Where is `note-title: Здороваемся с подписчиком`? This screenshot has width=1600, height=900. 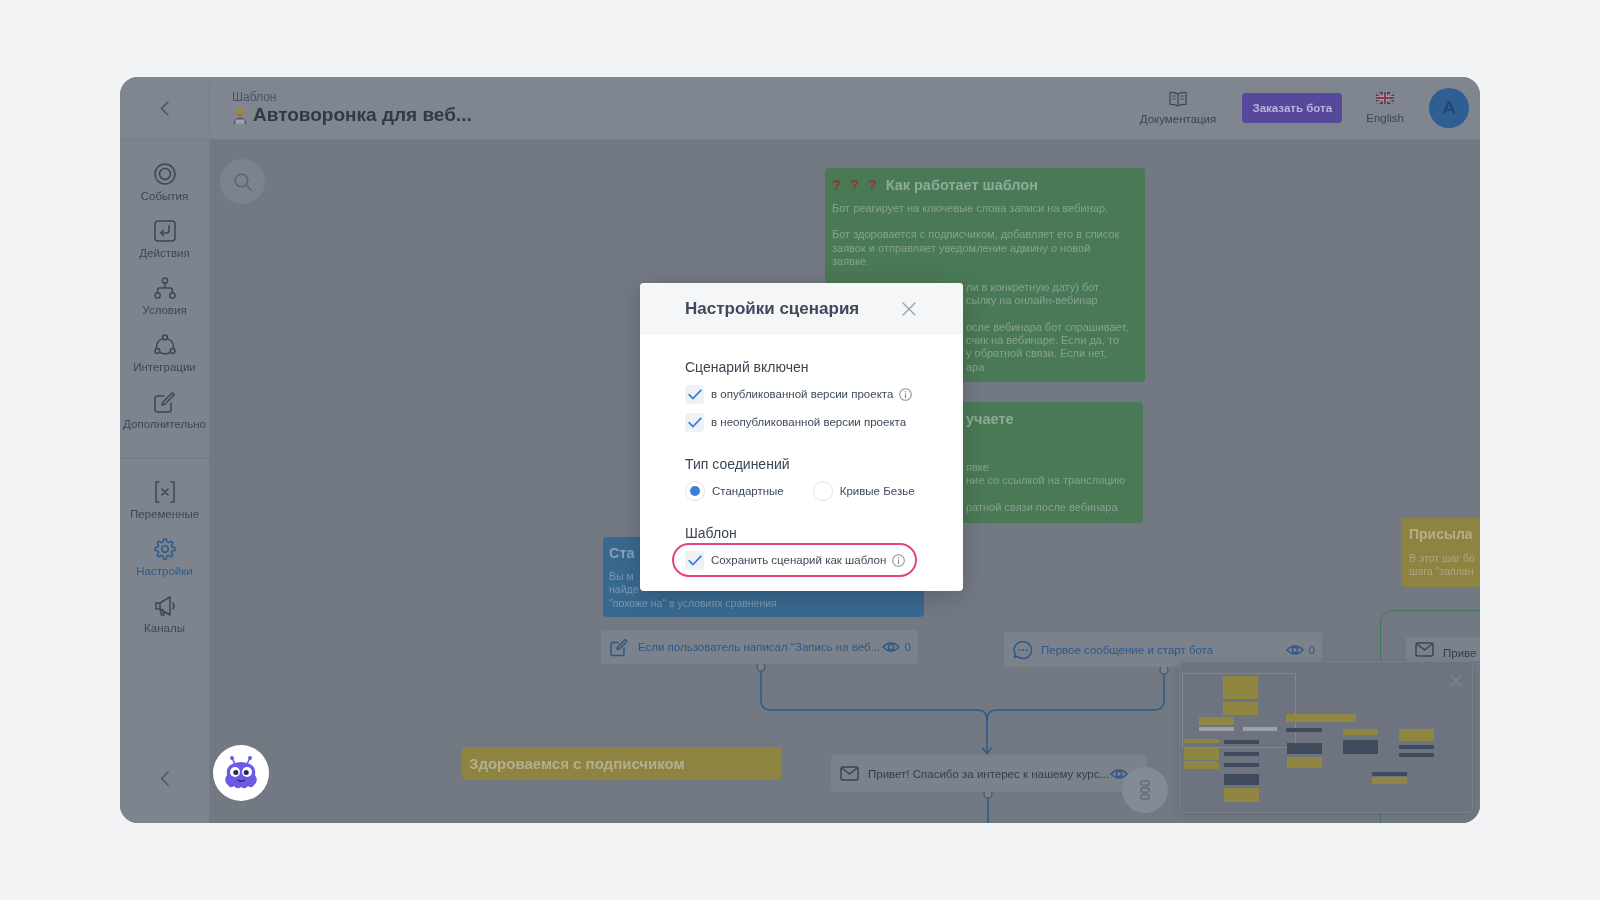
note-title: Здороваемся с подписчиком is located at coordinates (577, 764).